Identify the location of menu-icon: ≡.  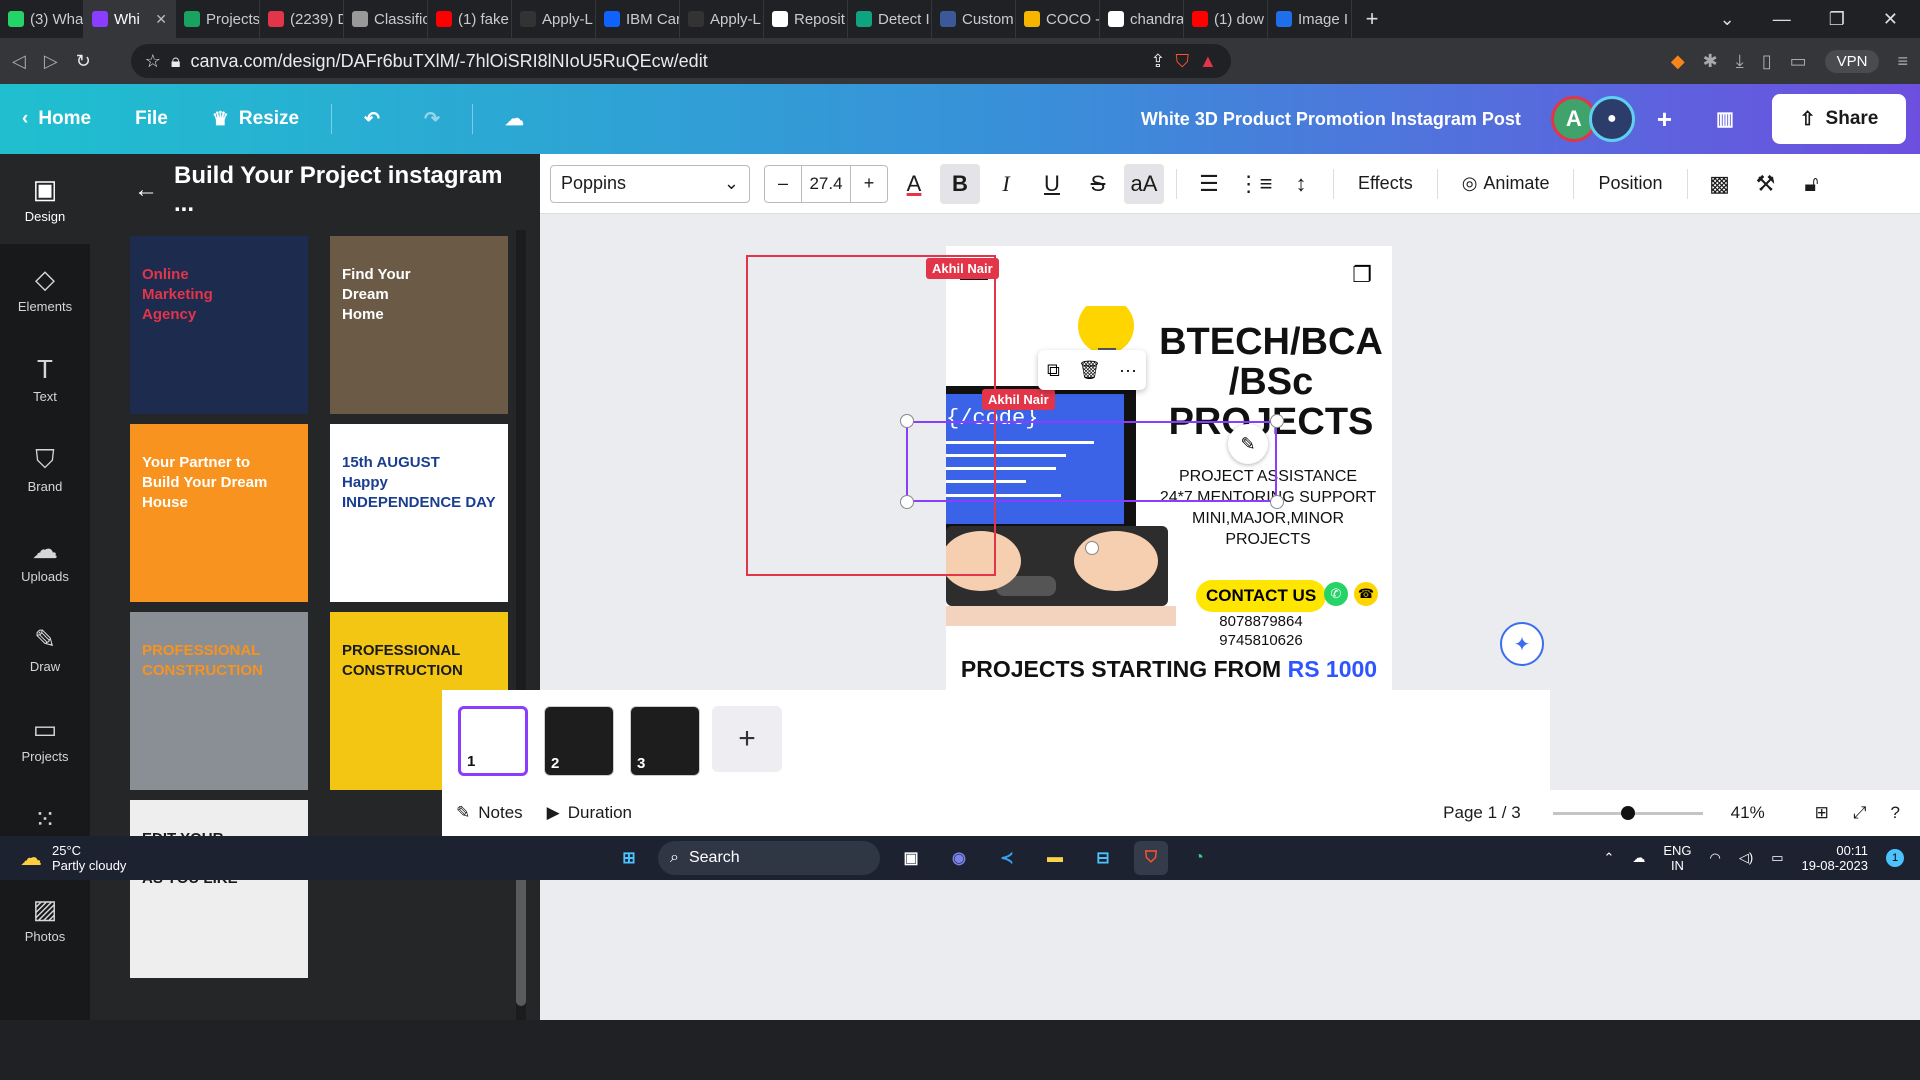
(1902, 61).